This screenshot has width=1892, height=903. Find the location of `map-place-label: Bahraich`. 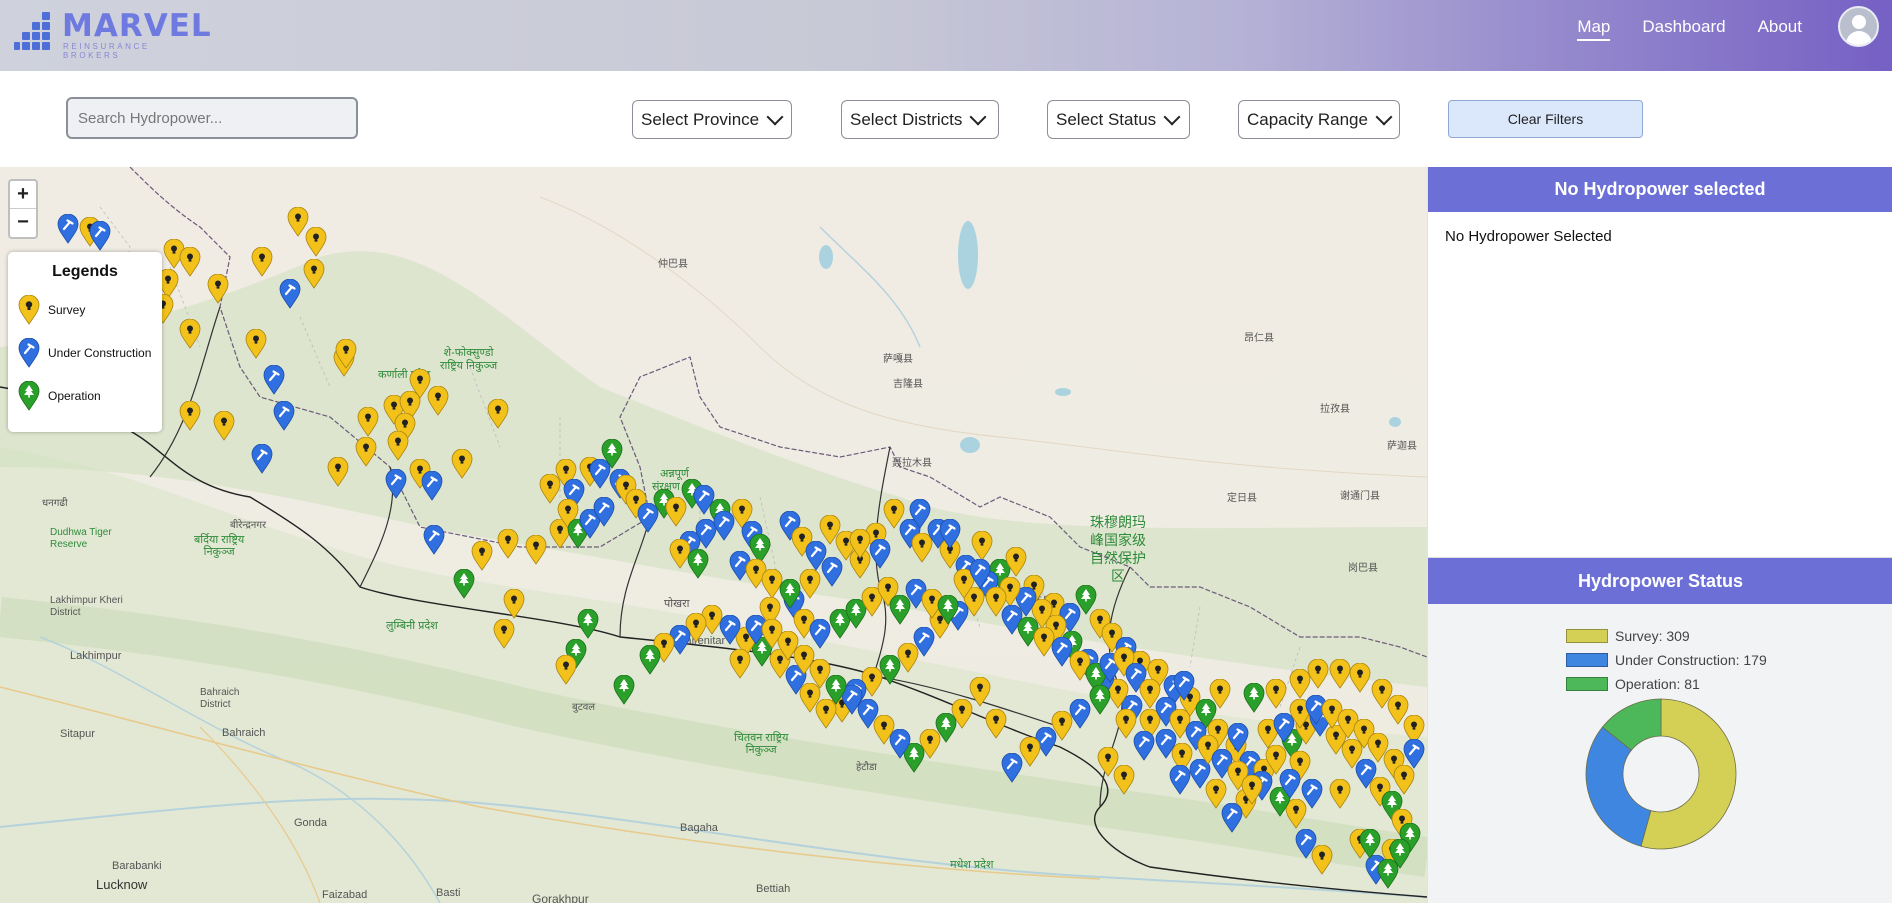

map-place-label: Bahraich is located at coordinates (244, 733).